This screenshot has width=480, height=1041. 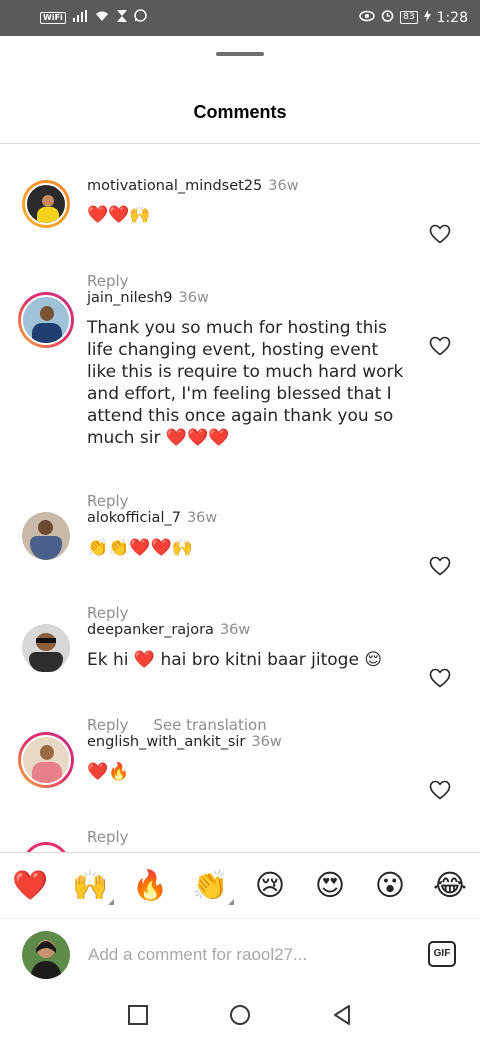 I want to click on recents-square-icon, so click(x=138, y=1015).